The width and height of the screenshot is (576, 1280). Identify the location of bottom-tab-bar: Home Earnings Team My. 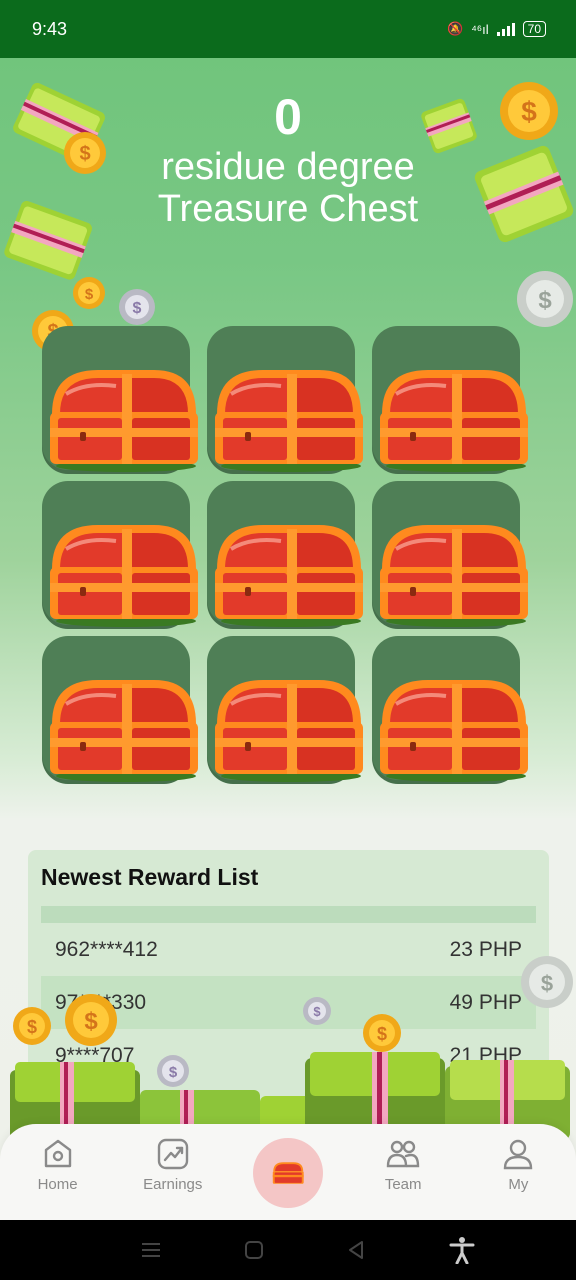
(288, 1172).